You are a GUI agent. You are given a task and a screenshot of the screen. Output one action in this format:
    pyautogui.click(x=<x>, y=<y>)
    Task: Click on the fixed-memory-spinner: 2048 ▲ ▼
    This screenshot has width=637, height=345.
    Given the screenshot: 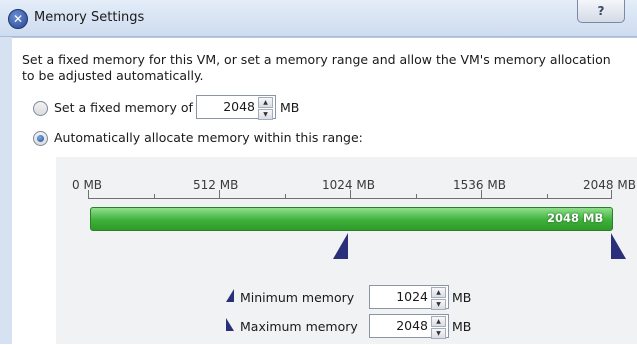 What is the action you would take?
    pyautogui.click(x=236, y=107)
    